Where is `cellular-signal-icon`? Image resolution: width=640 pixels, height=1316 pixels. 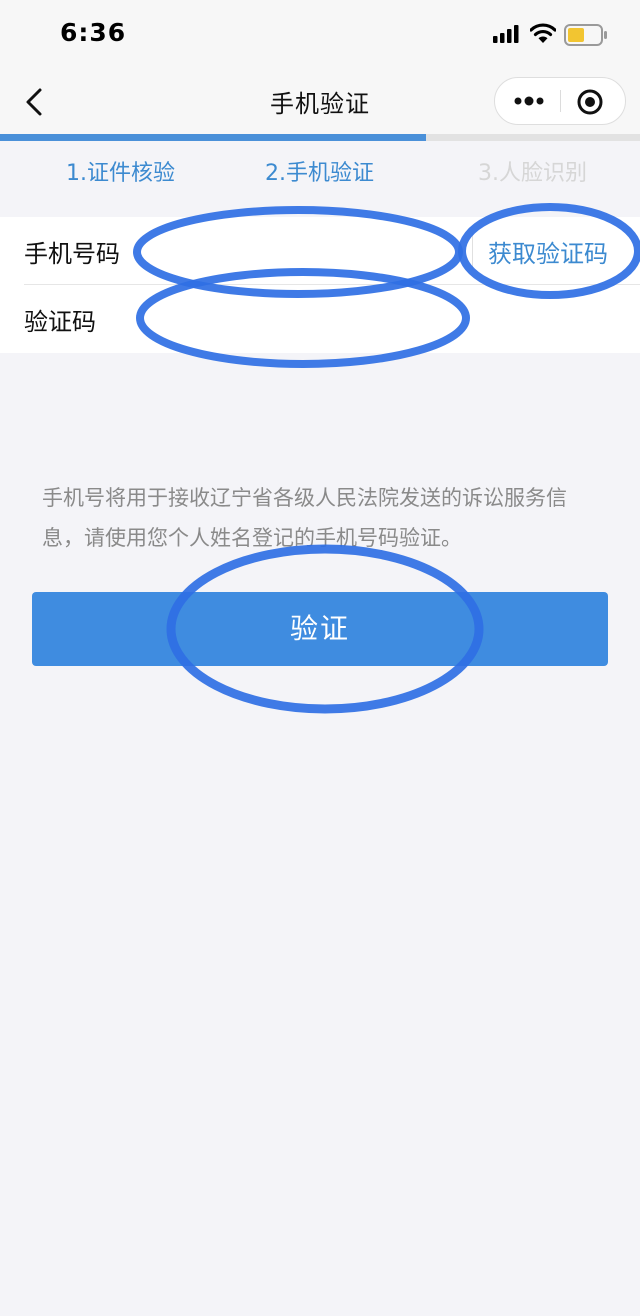
cellular-signal-icon is located at coordinates (506, 34).